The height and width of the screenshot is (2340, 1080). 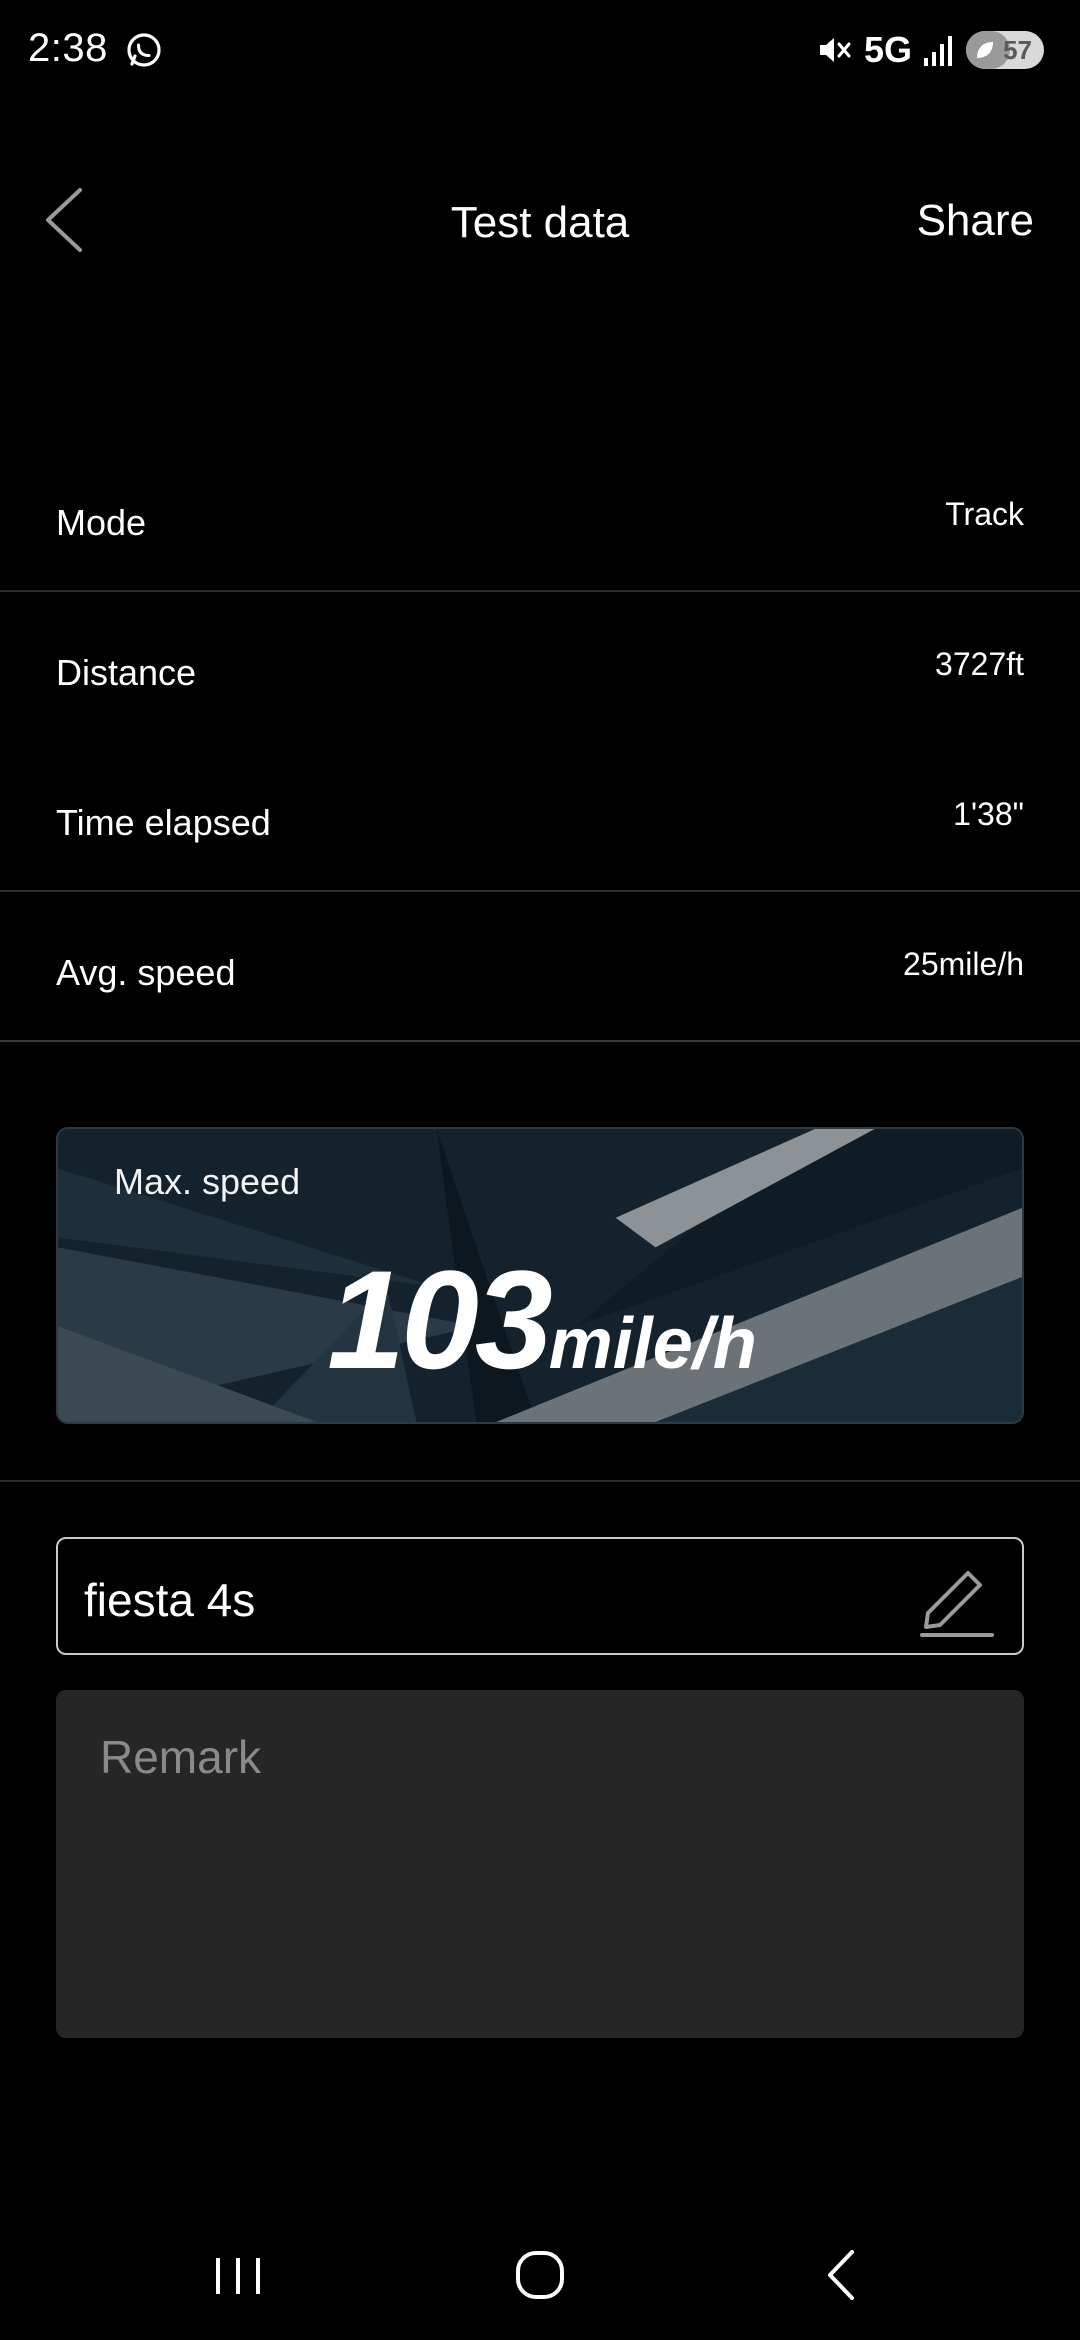 I want to click on battery-level: 57, so click(x=1017, y=50).